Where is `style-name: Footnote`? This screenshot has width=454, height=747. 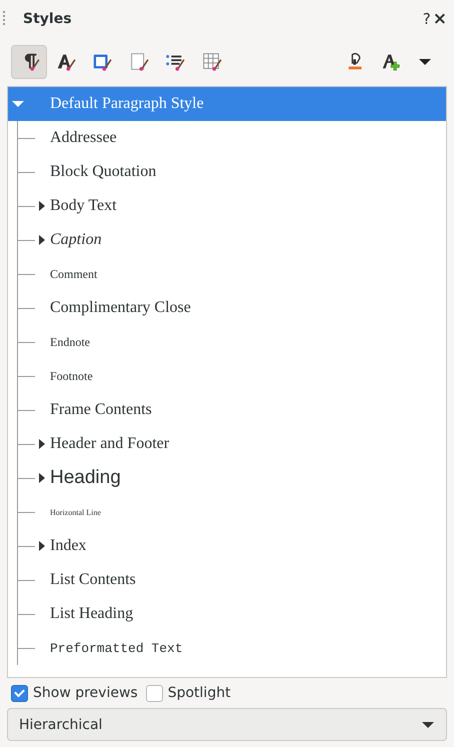
style-name: Footnote is located at coordinates (71, 376).